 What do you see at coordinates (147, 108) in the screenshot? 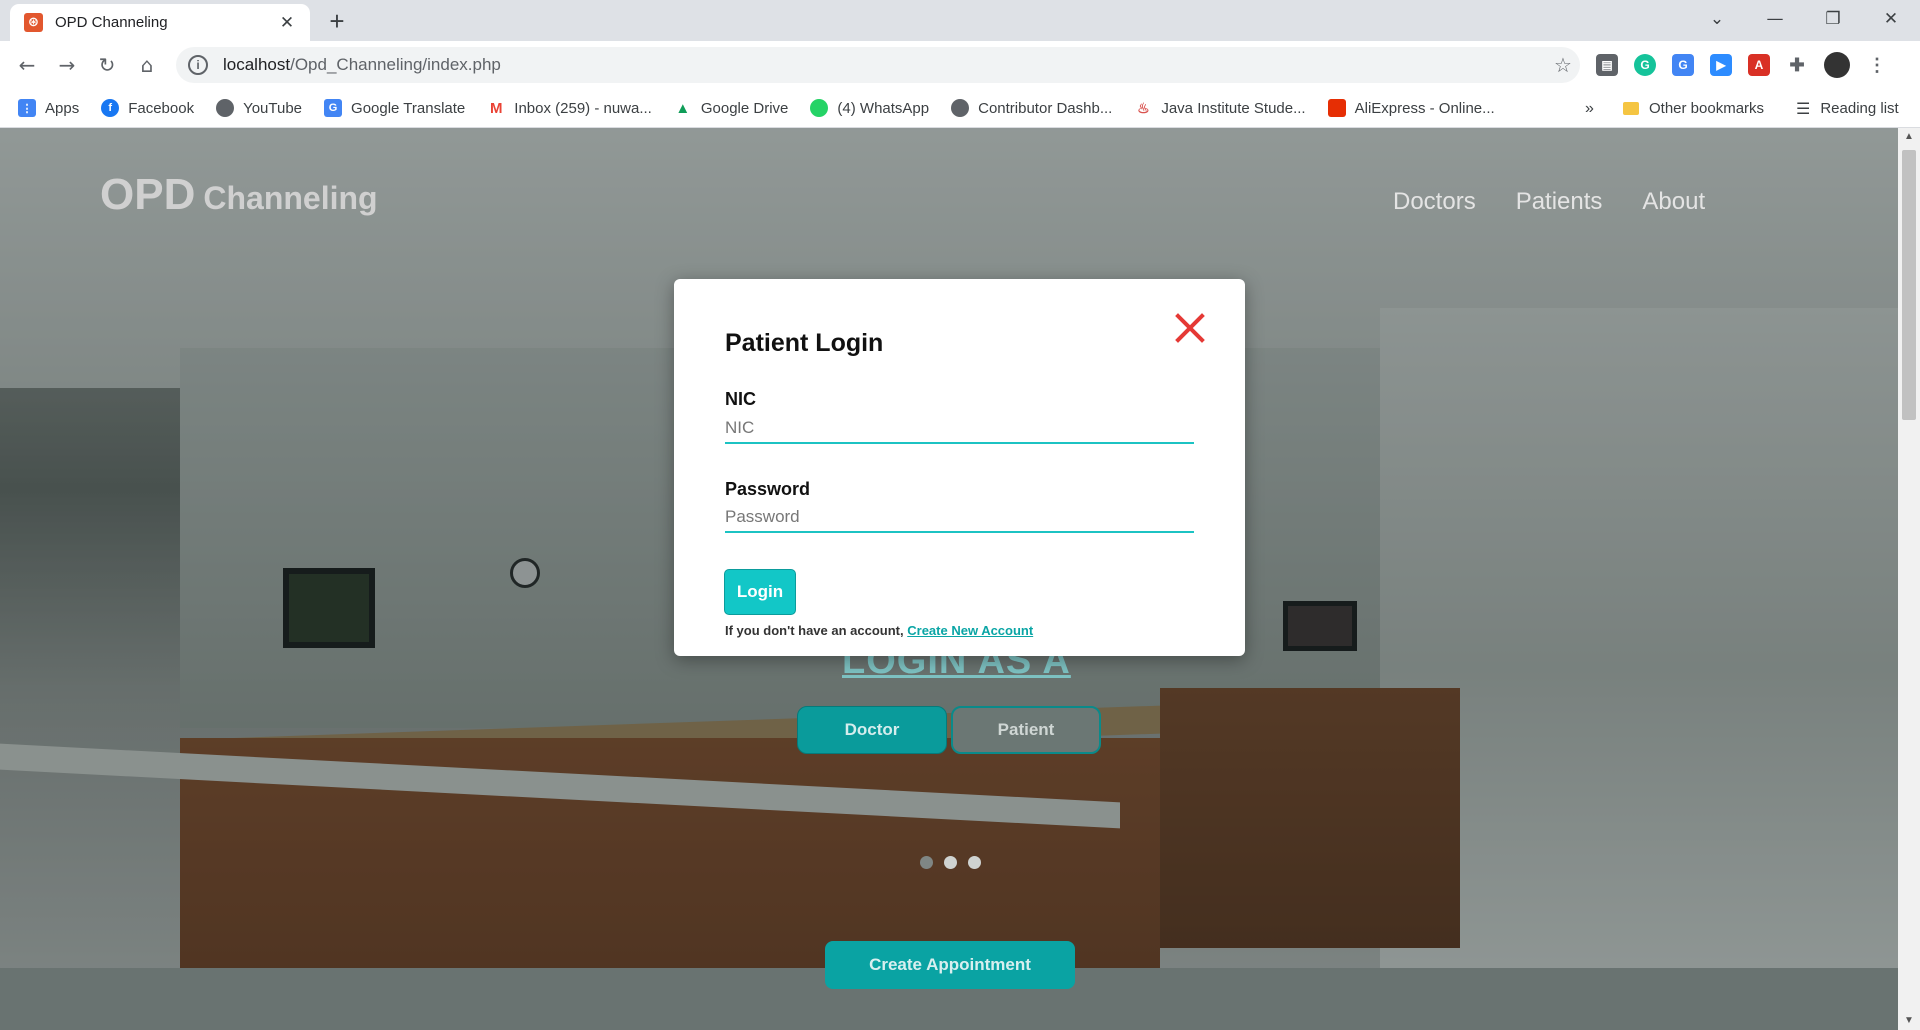
I see `bookmark-facebook: f Facebook` at bounding box center [147, 108].